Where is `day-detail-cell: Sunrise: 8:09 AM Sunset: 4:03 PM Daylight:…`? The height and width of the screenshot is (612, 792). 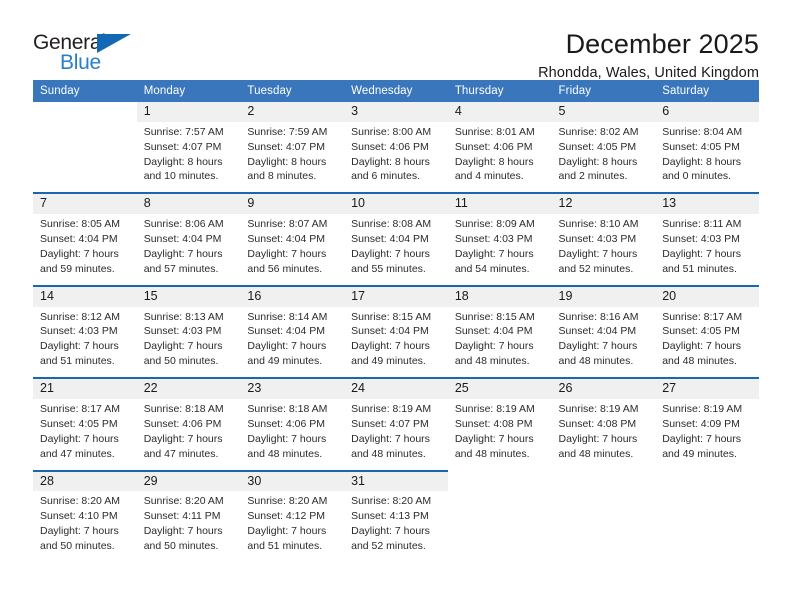 day-detail-cell: Sunrise: 8:09 AM Sunset: 4:03 PM Daylight:… is located at coordinates (499, 249).